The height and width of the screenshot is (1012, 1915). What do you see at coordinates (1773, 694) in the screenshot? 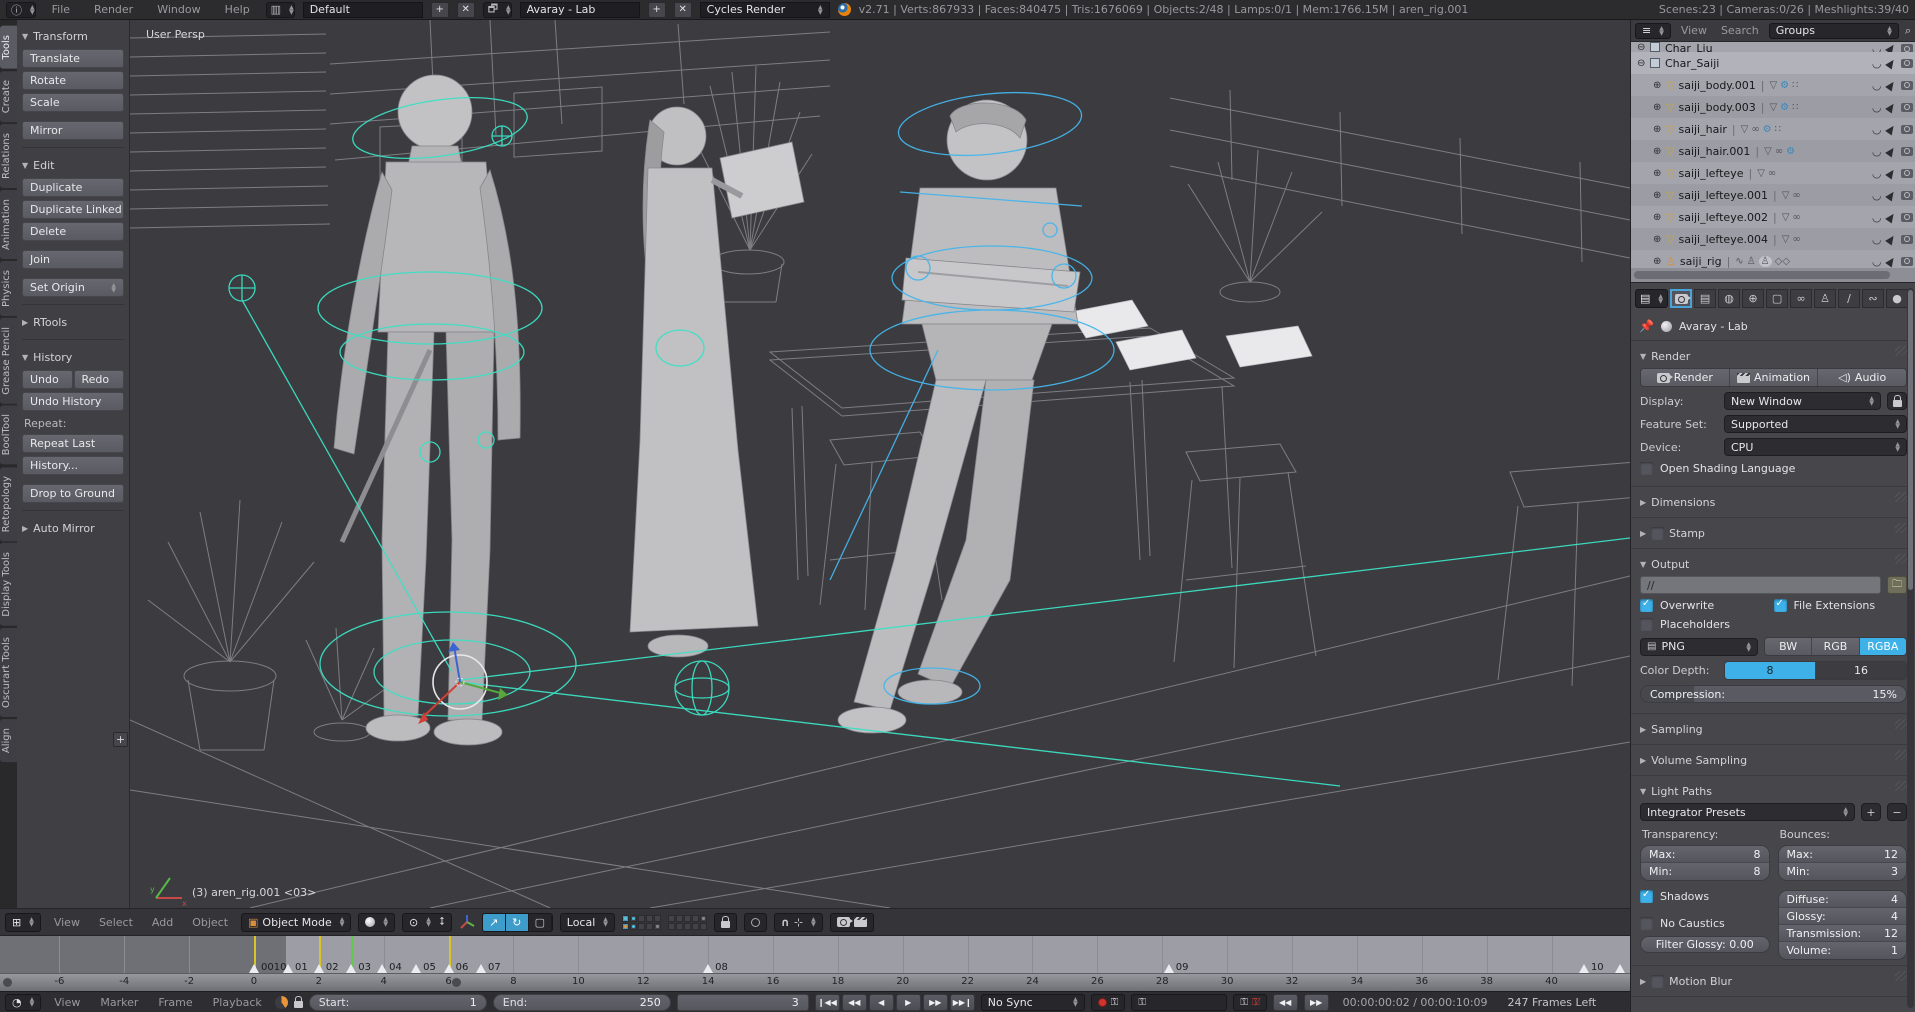
I see `compression-slider: Compression: 15%` at bounding box center [1773, 694].